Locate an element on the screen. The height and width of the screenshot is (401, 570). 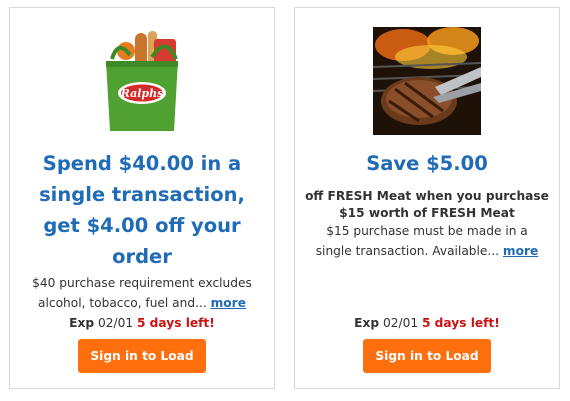
description-line: $40 purchase requirement excludes is located at coordinates (142, 283).